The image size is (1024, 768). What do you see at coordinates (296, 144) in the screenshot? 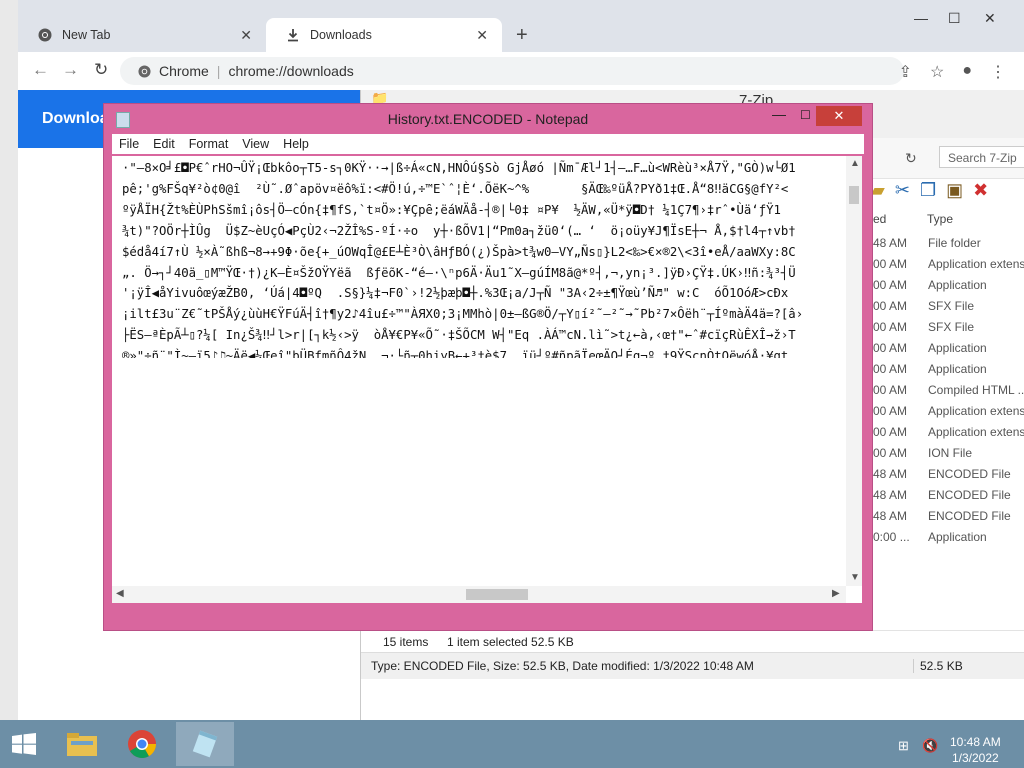
I see `menu-help: Help` at bounding box center [296, 144].